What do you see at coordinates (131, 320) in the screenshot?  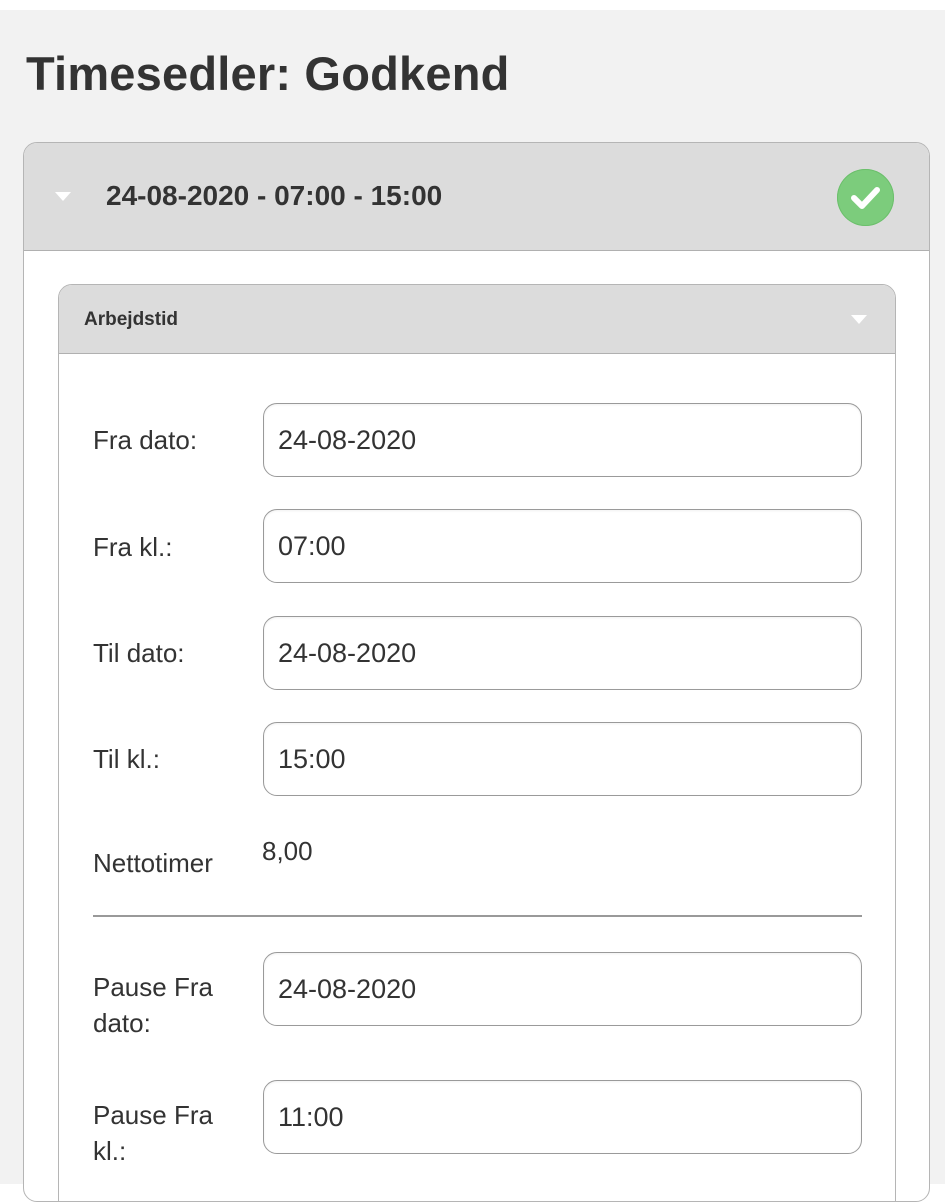 I see `worktime-section-title: Arbejdstid` at bounding box center [131, 320].